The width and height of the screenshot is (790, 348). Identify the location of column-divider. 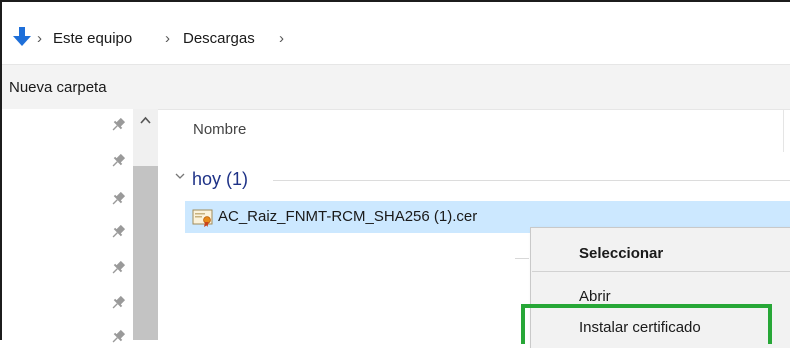
(783, 131).